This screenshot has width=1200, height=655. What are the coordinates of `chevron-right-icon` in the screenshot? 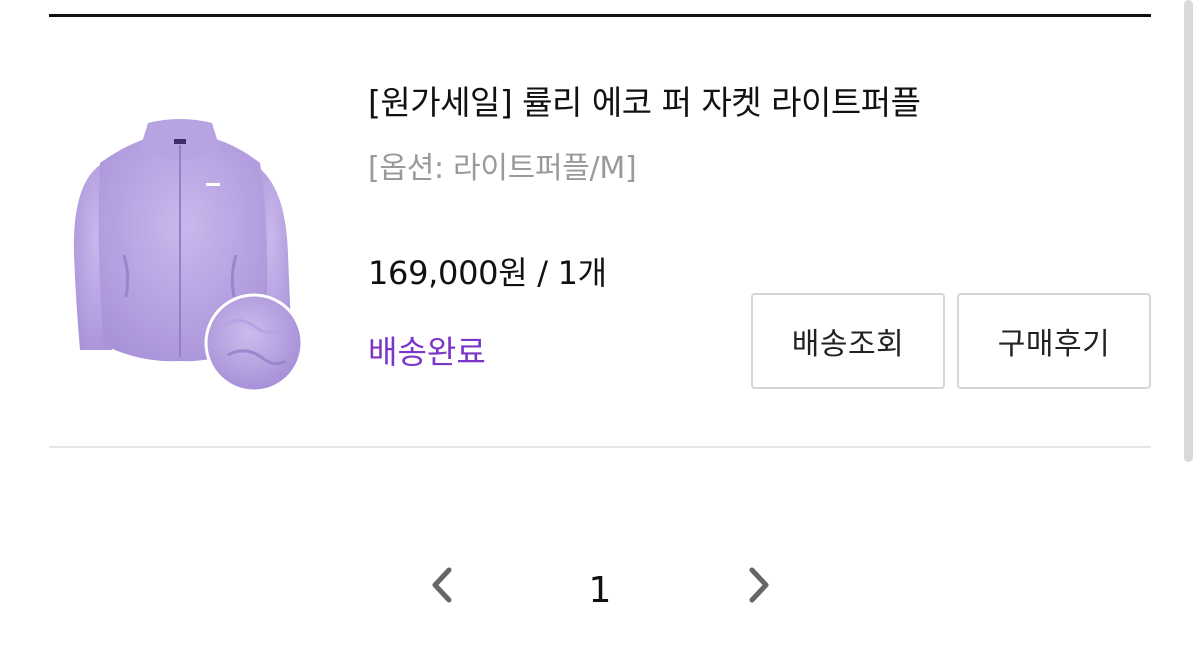 It's located at (759, 585).